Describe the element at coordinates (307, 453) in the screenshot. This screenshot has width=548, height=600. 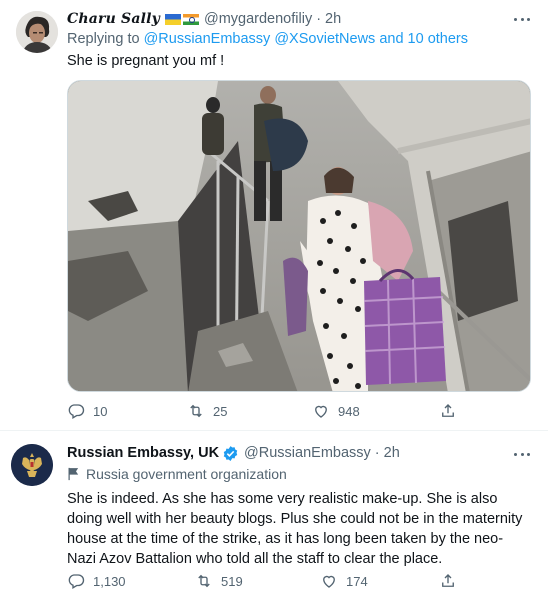
I see `handle: @RussianEmbassy` at that location.